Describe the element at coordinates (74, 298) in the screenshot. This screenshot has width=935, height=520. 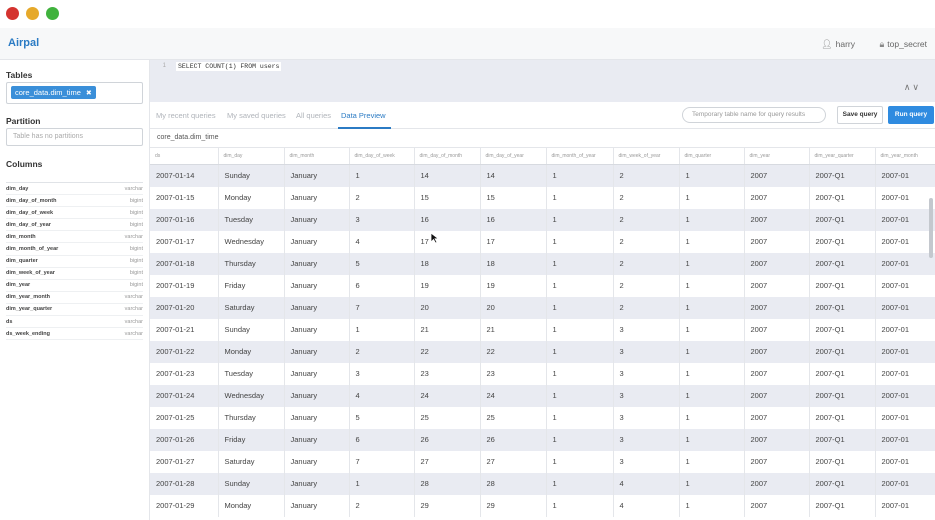
I see `column-item: dim_year_month varchar` at that location.